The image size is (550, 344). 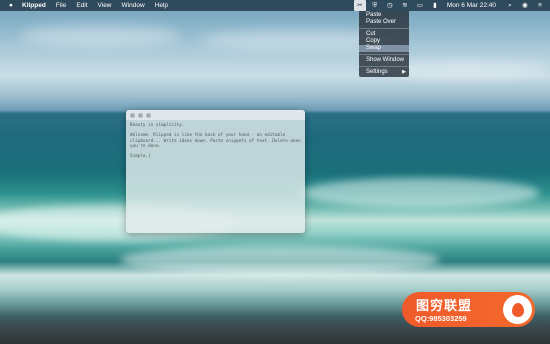 What do you see at coordinates (375, 5) in the screenshot?
I see `shield-icon: ⛨` at bounding box center [375, 5].